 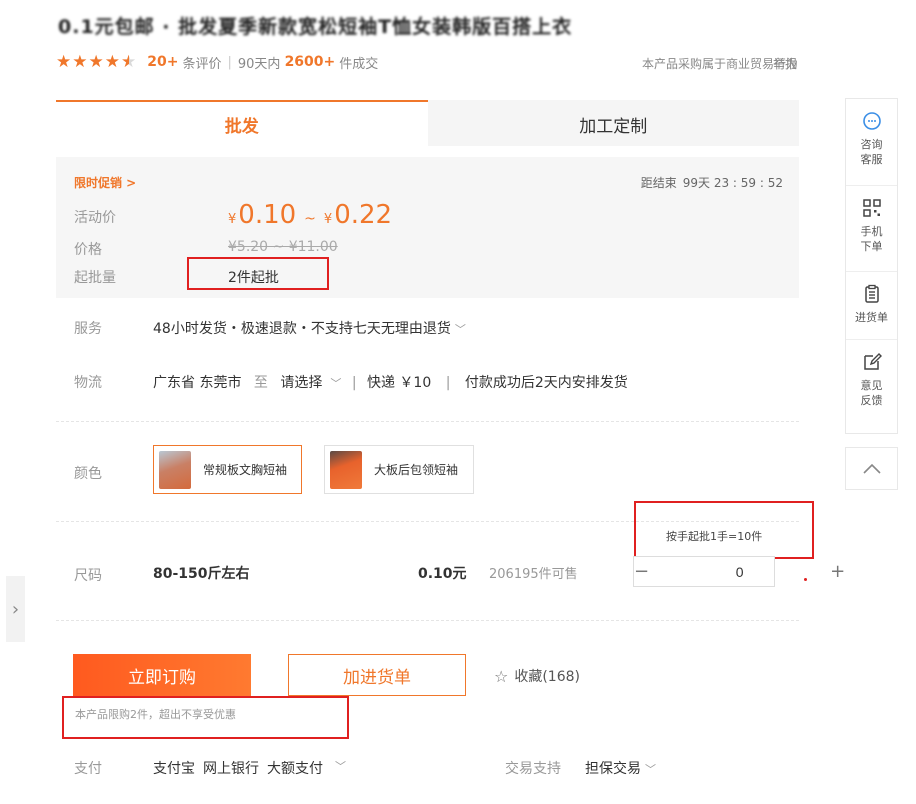 What do you see at coordinates (88, 474) in the screenshot?
I see `color-label: 颜色` at bounding box center [88, 474].